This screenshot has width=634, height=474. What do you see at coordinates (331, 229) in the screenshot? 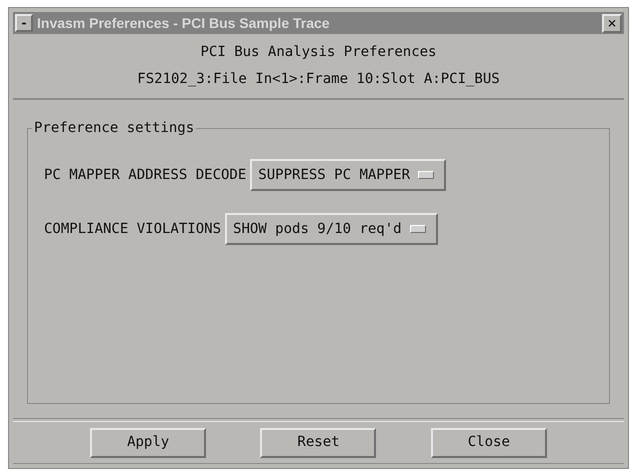
I see `option-menu-button: SHOW pods 9/10 req'd` at bounding box center [331, 229].